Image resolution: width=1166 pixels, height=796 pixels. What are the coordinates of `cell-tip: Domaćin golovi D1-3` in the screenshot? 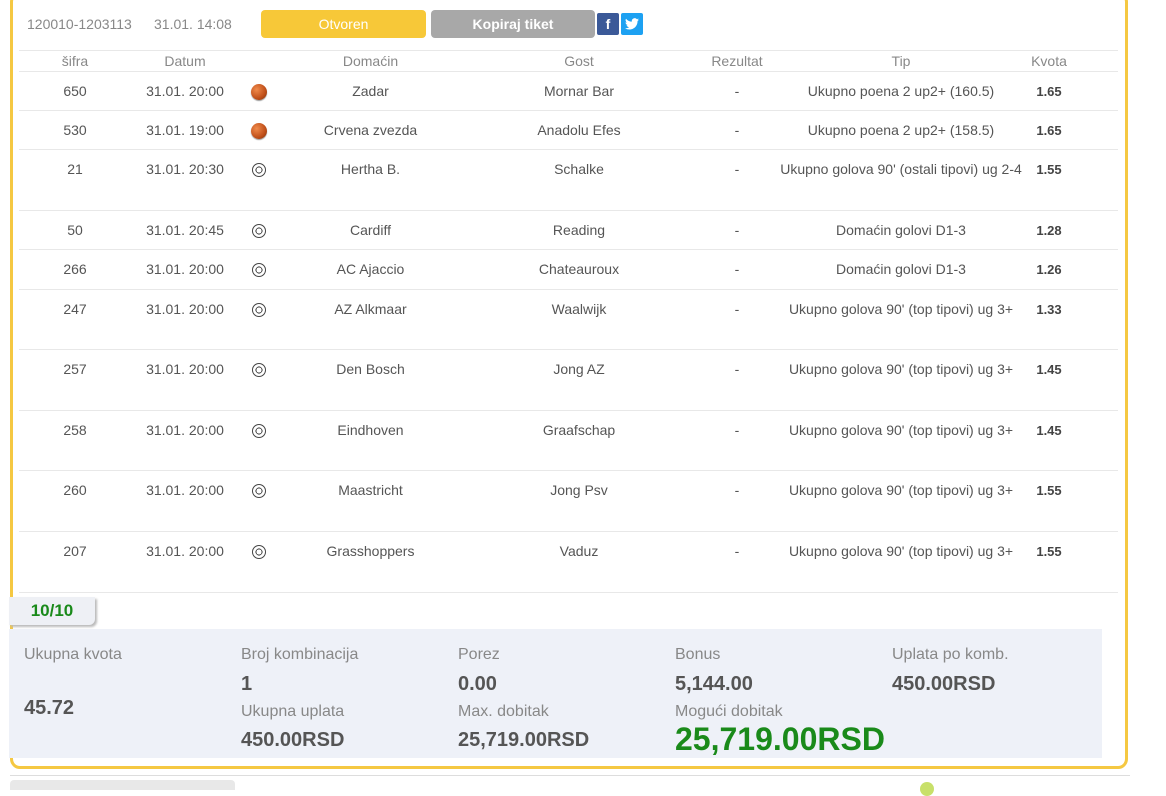 It's located at (901, 269).